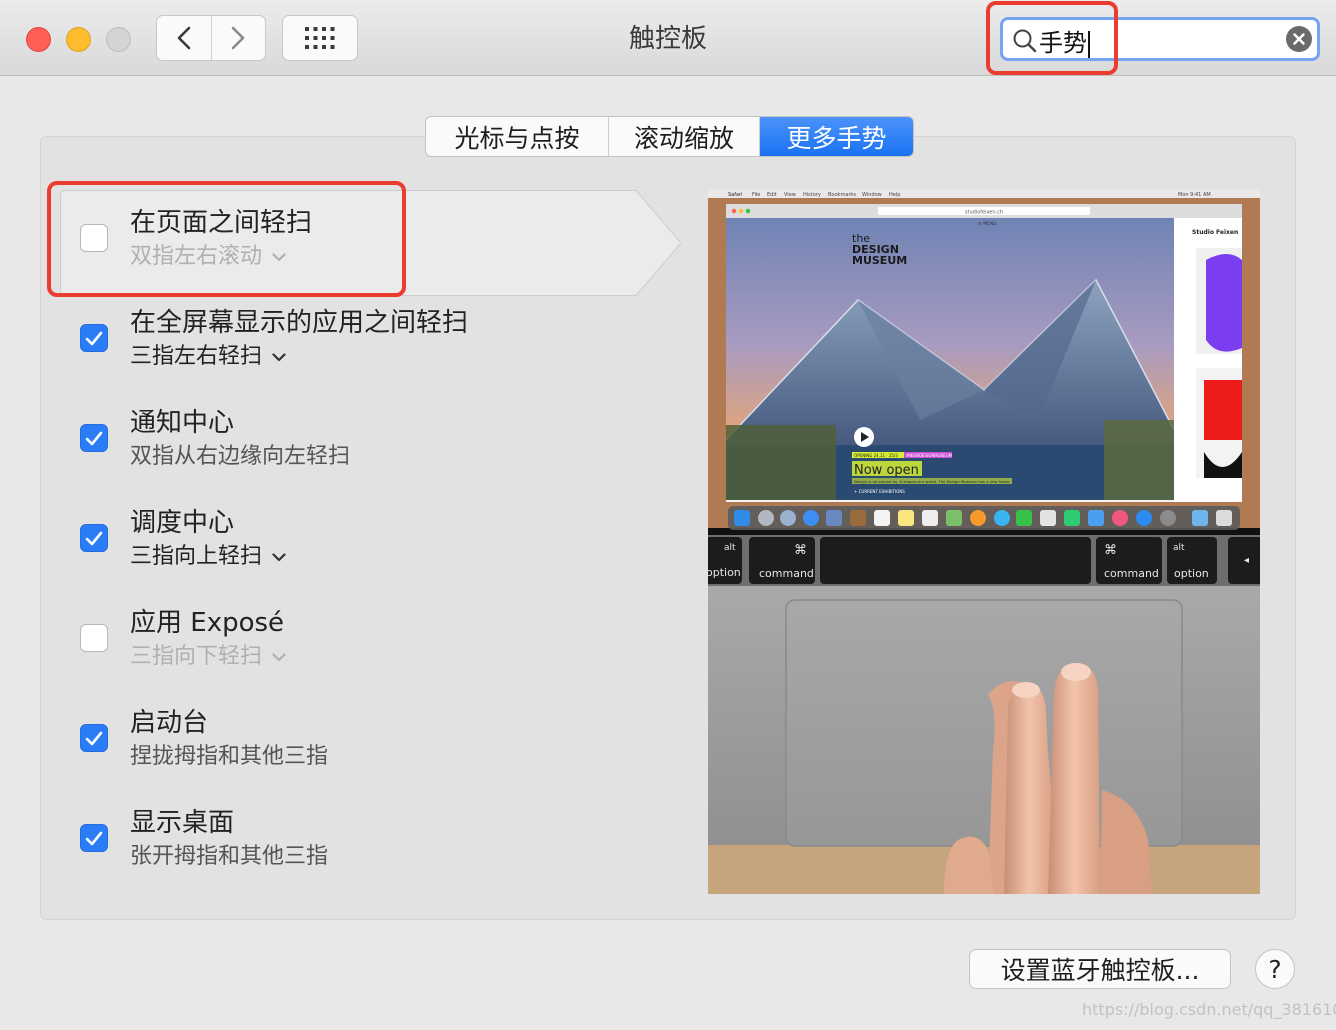 The height and width of the screenshot is (1030, 1336). I want to click on tab-more-gestures: 更多手势, so click(836, 136).